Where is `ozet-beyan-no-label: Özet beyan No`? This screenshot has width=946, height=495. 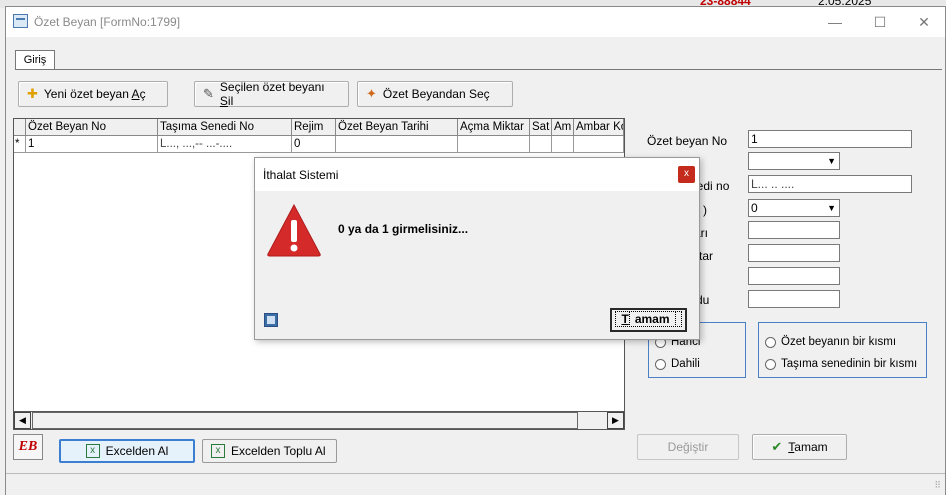 ozet-beyan-no-label: Özet beyan No is located at coordinates (687, 141).